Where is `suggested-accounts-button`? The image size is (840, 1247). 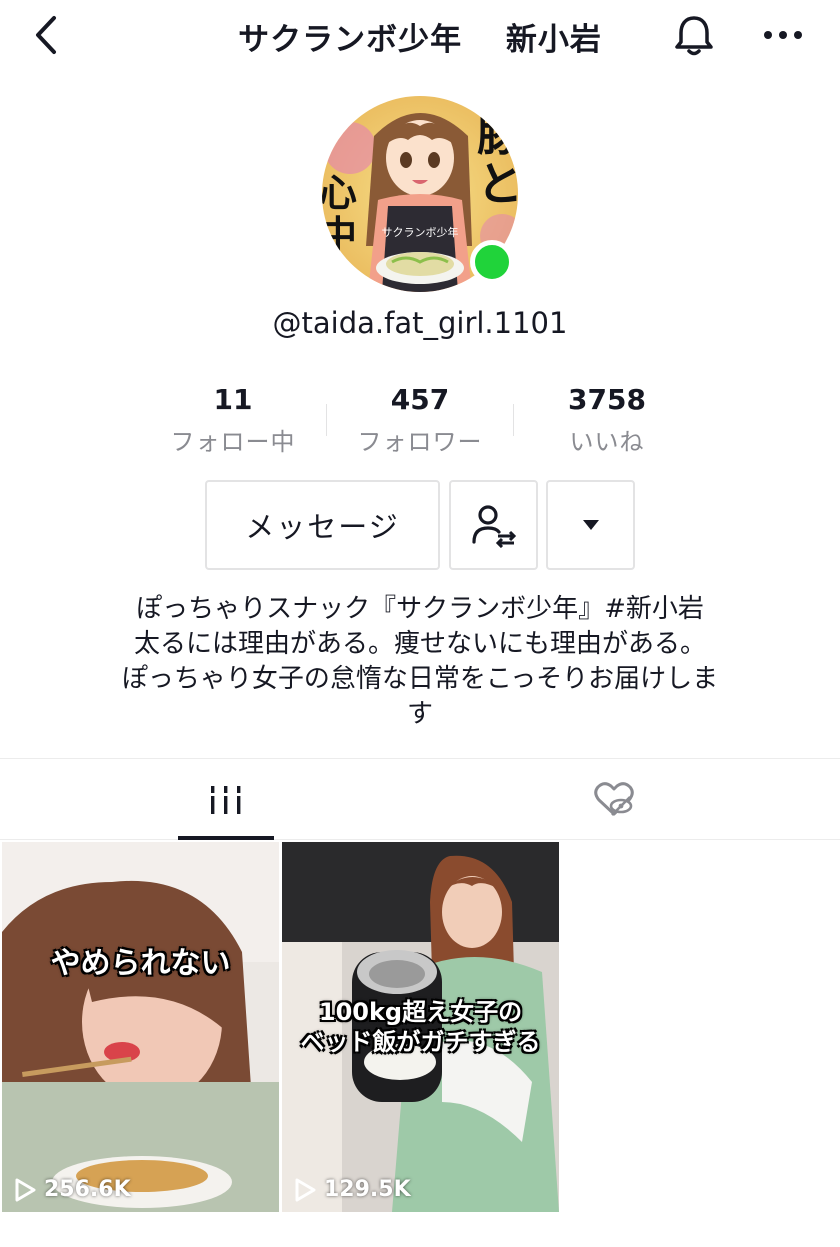 suggested-accounts-button is located at coordinates (590, 525).